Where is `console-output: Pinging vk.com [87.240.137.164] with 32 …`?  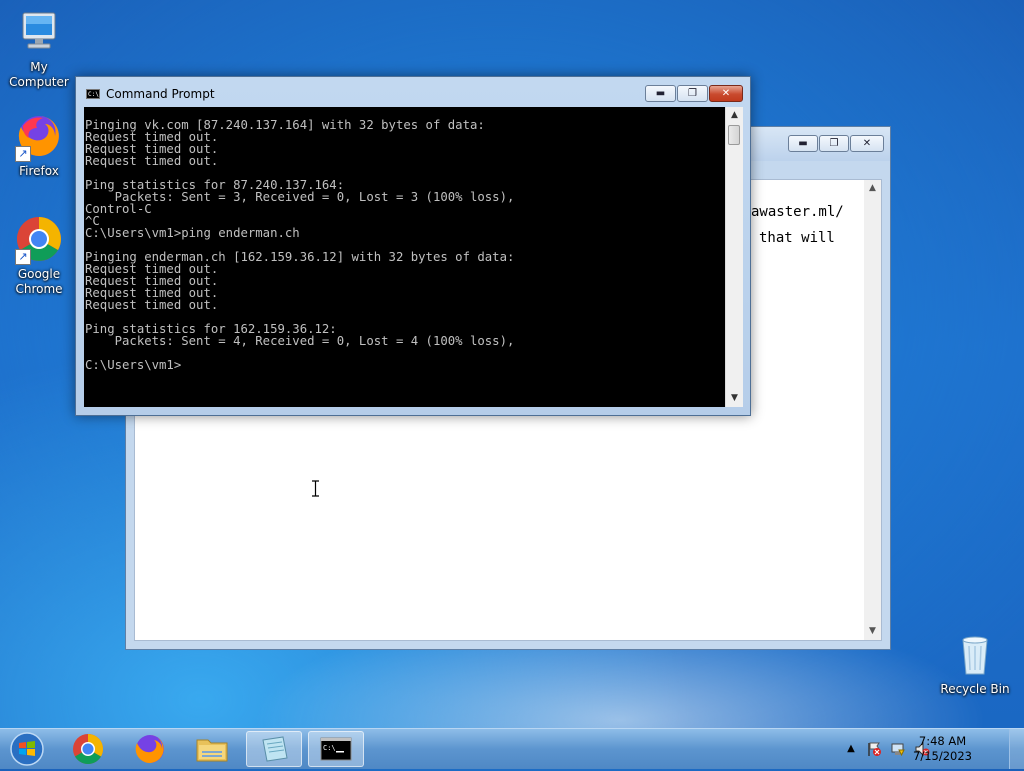
console-output: Pinging vk.com [87.240.137.164] with 32 … is located at coordinates (299, 245).